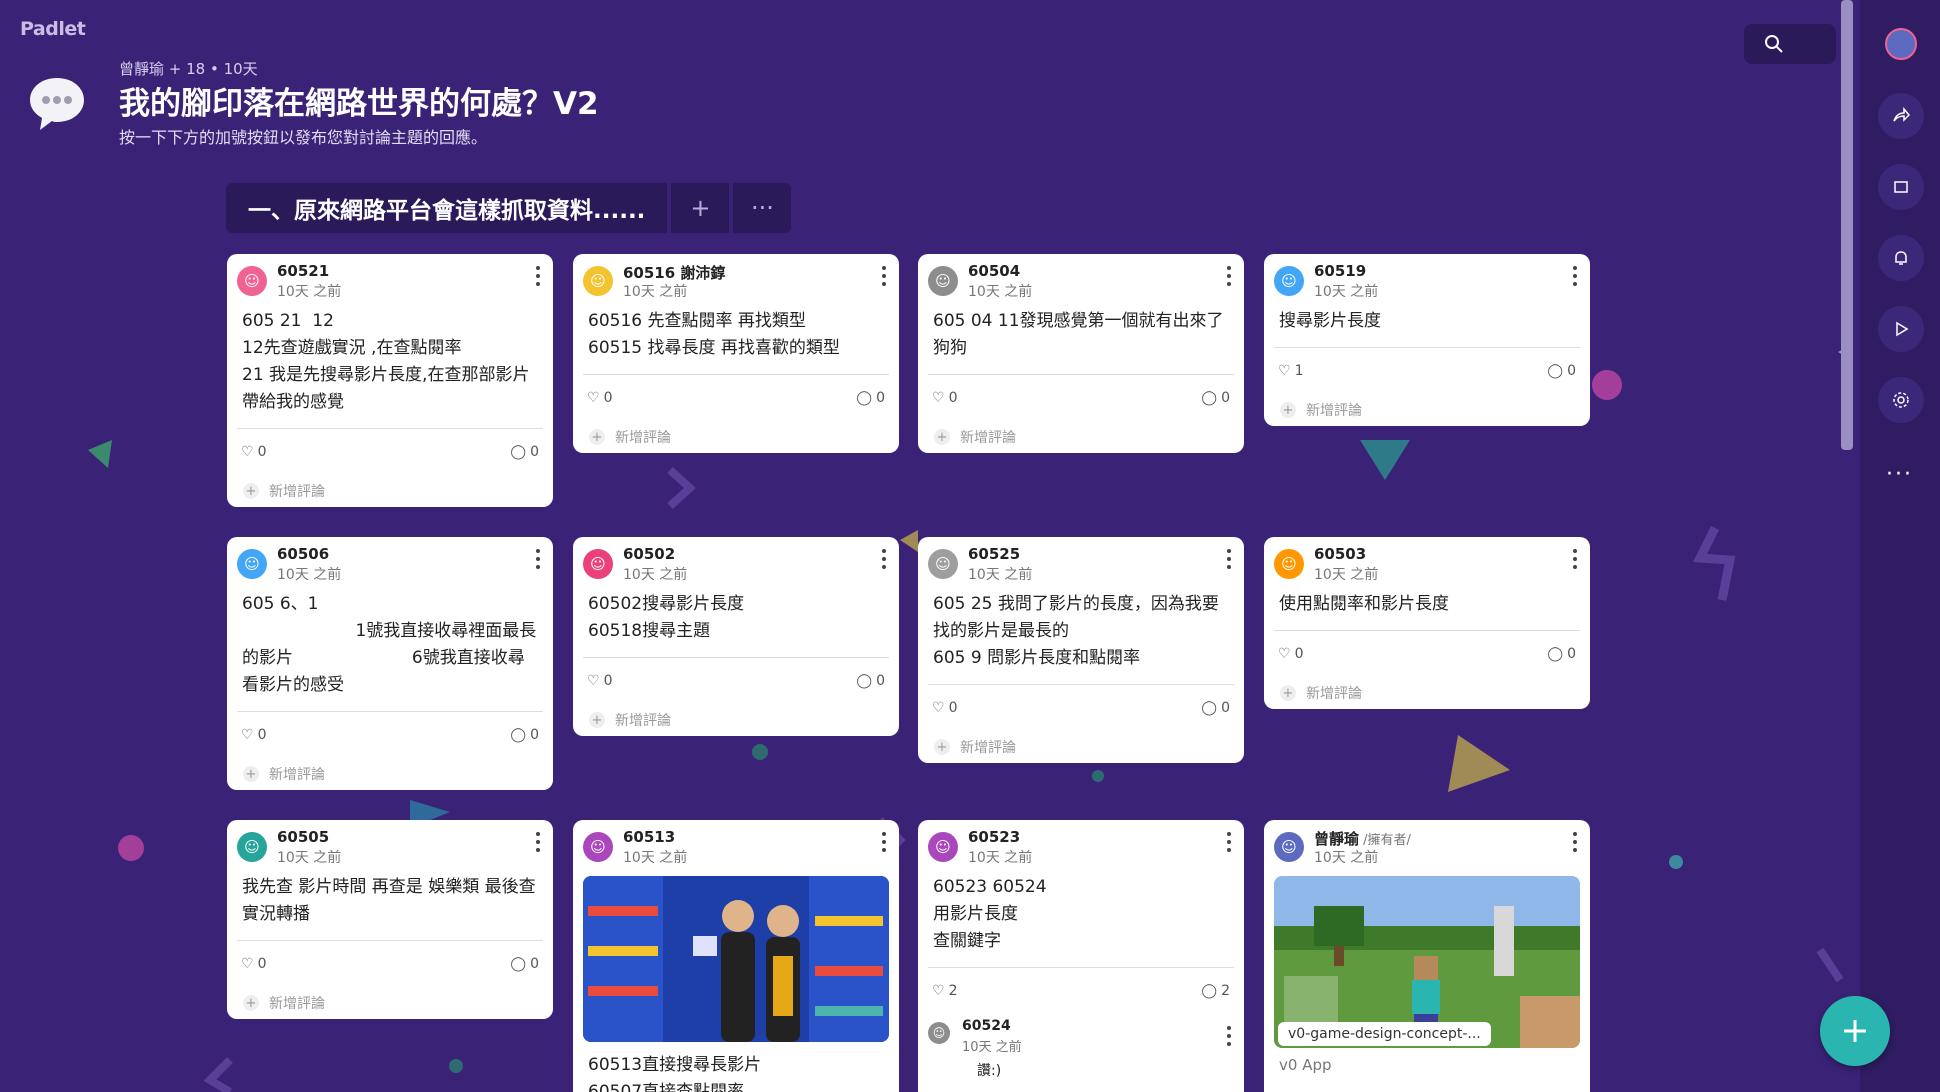  Describe the element at coordinates (1855, 1031) in the screenshot. I see `add-post-button` at that location.